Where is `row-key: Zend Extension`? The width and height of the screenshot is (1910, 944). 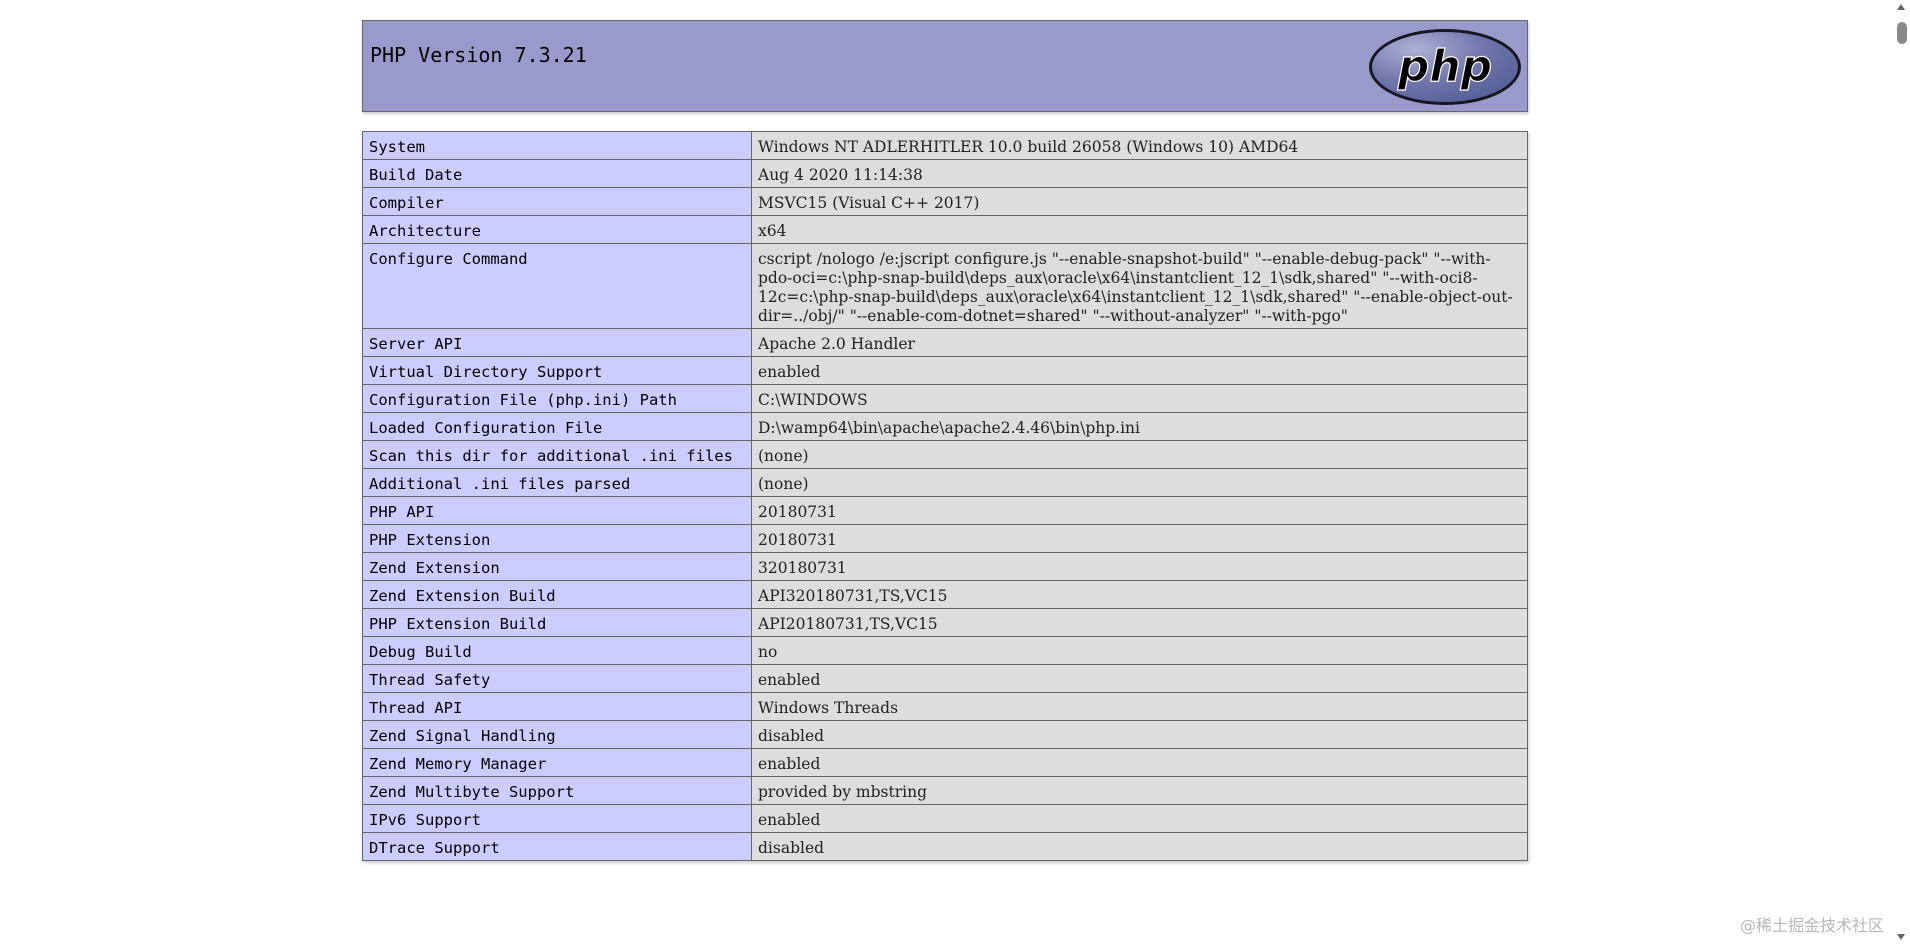 row-key: Zend Extension is located at coordinates (557, 566).